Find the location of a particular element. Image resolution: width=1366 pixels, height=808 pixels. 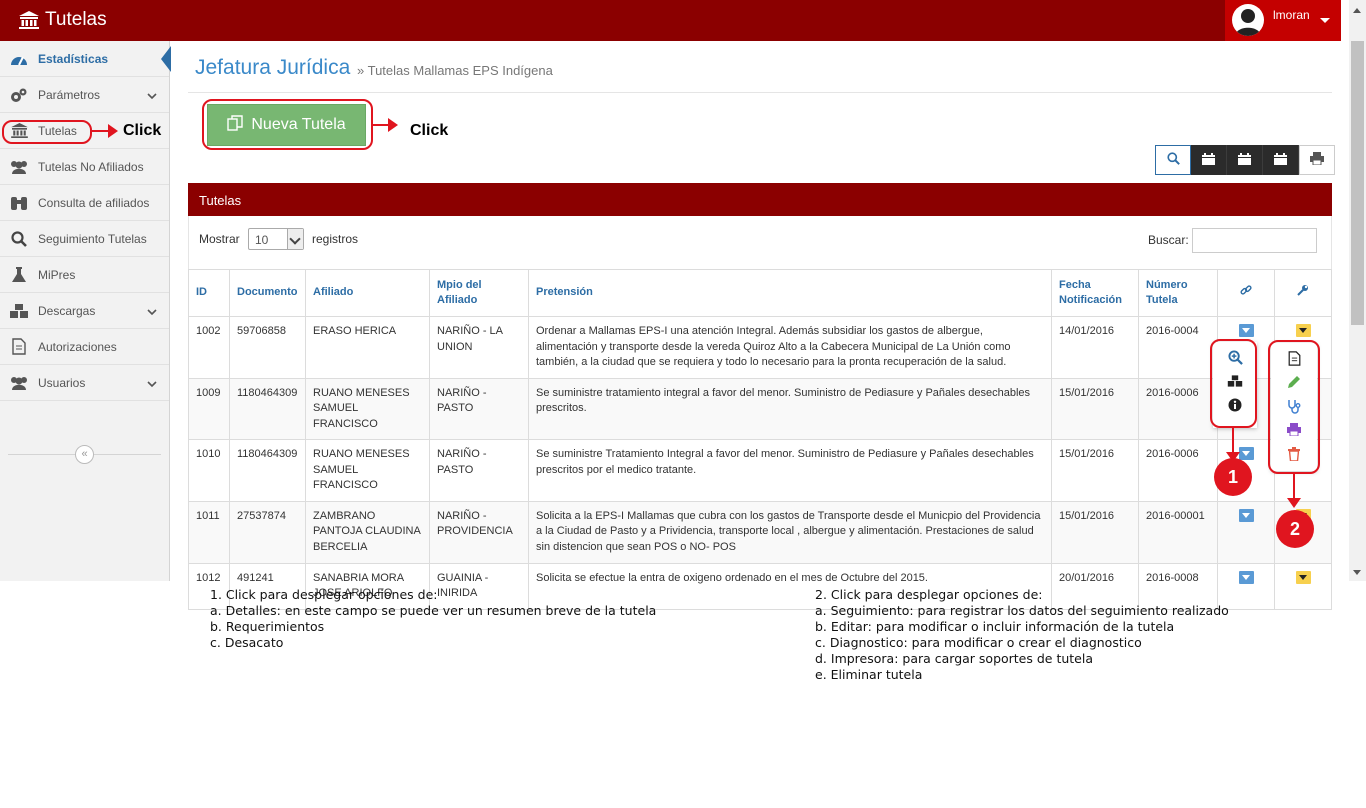

page-scrollbar is located at coordinates (1357, 290).